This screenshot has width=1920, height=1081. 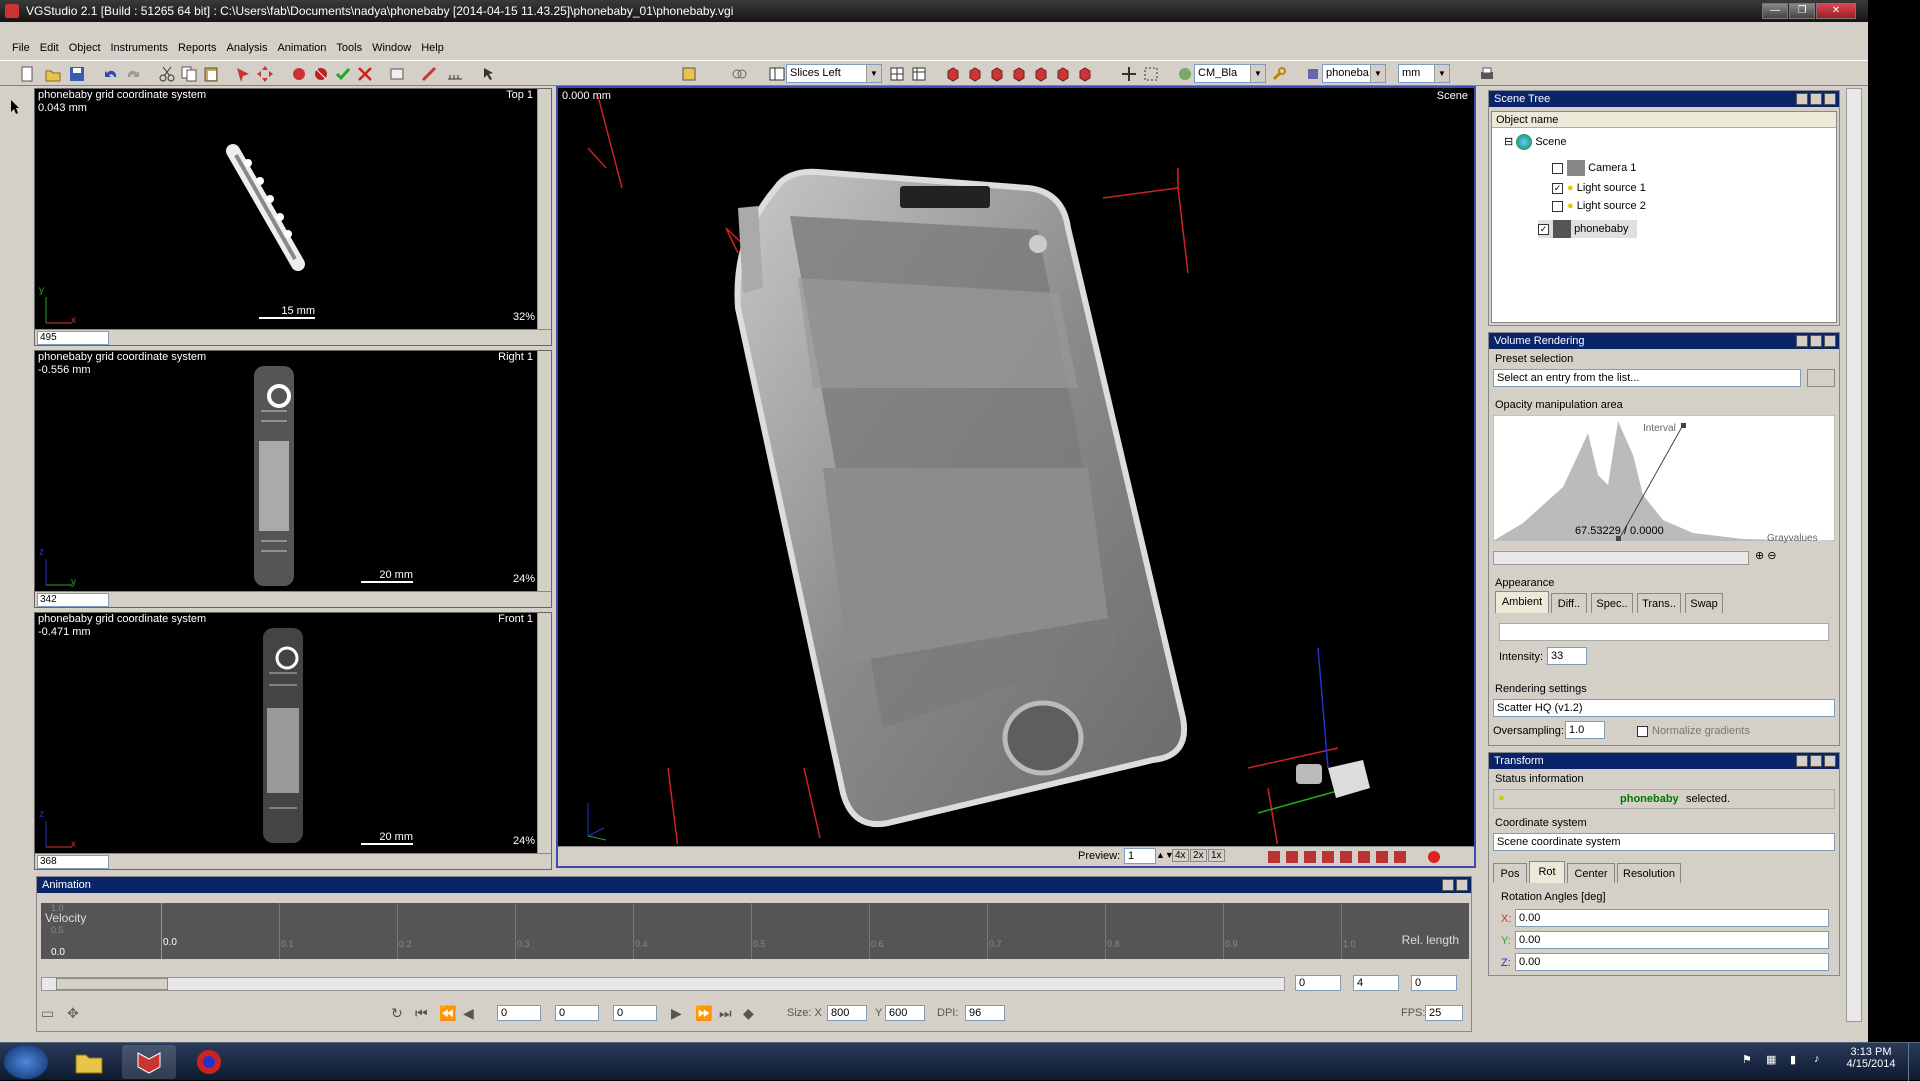 What do you see at coordinates (468, 1013) in the screenshot?
I see `prev-frame-icon: ◀` at bounding box center [468, 1013].